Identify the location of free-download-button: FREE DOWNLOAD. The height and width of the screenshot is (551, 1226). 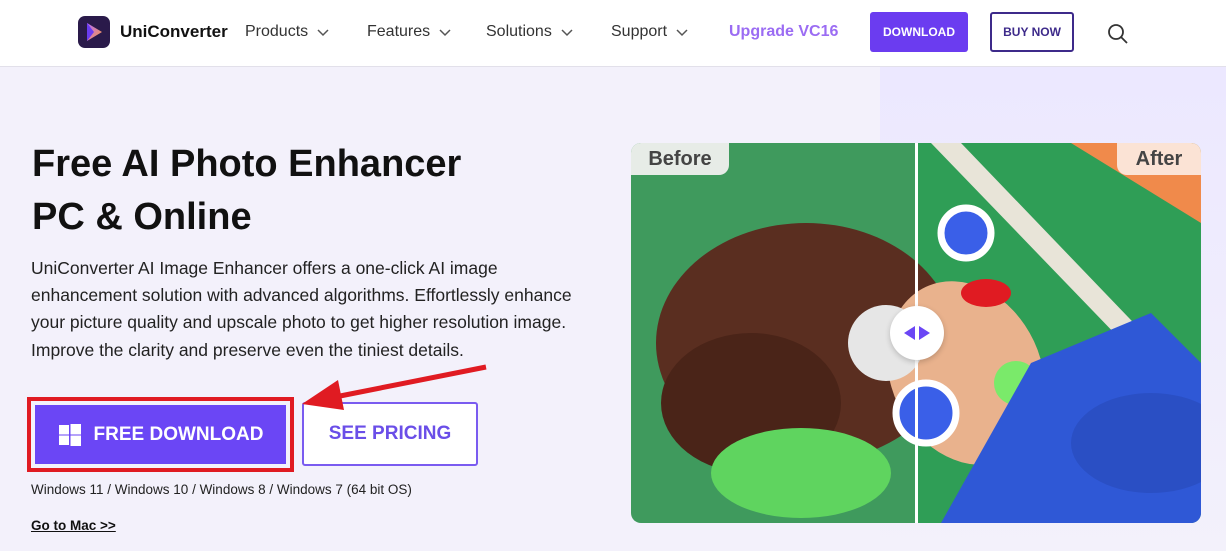
(160, 434).